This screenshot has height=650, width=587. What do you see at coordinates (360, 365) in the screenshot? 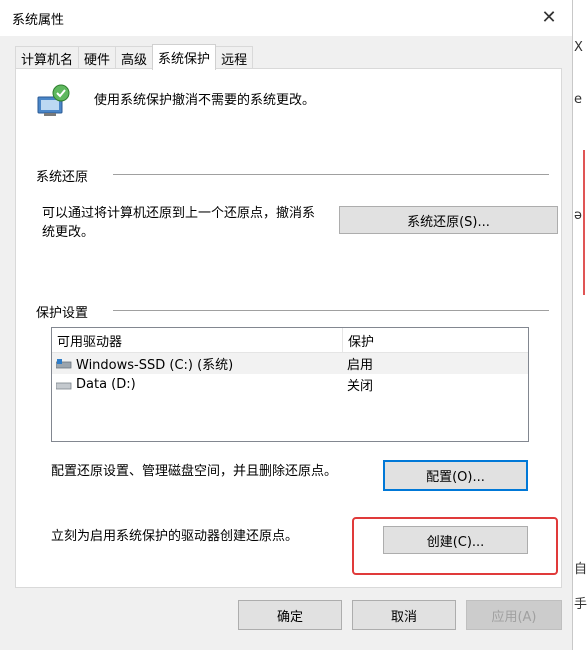
I see `drive-protection-status: 启用` at bounding box center [360, 365].